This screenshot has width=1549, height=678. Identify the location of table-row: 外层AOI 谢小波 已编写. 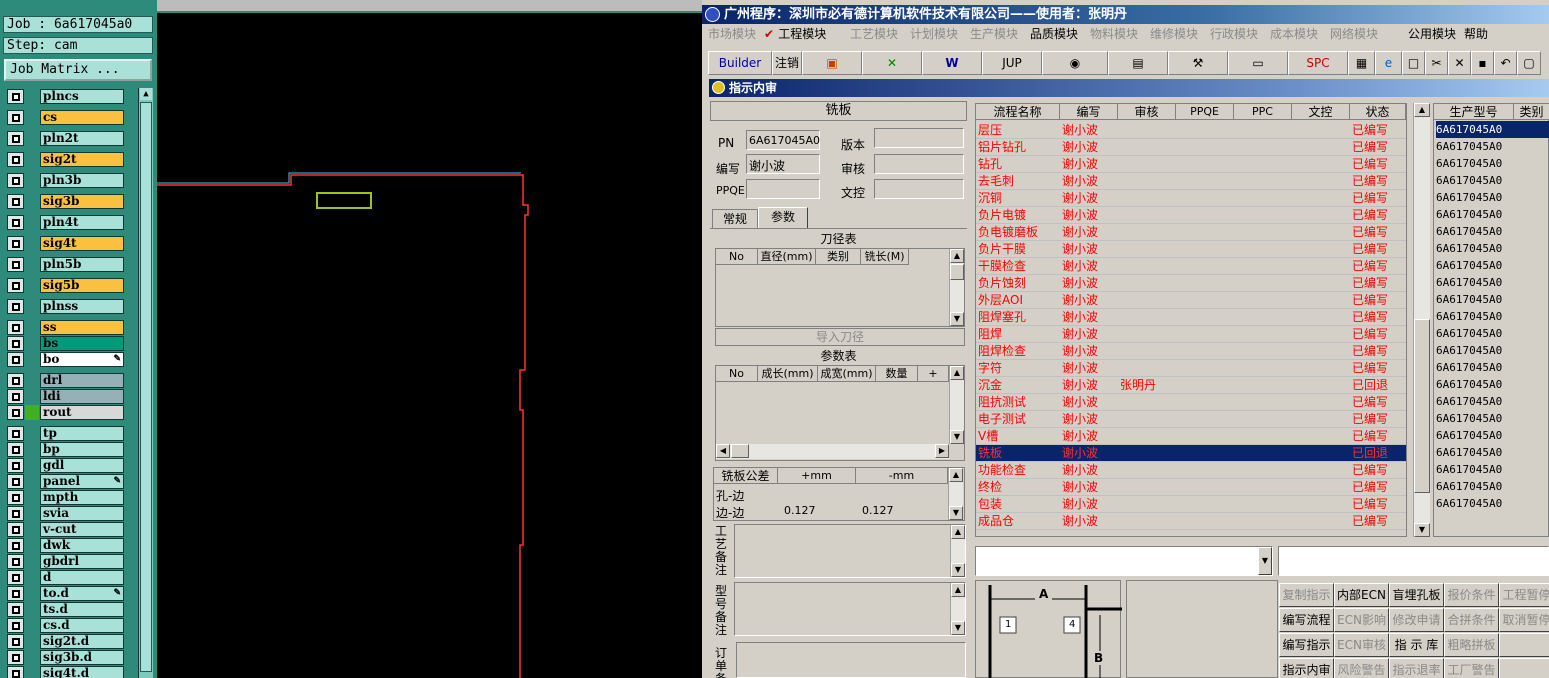
(1191, 300).